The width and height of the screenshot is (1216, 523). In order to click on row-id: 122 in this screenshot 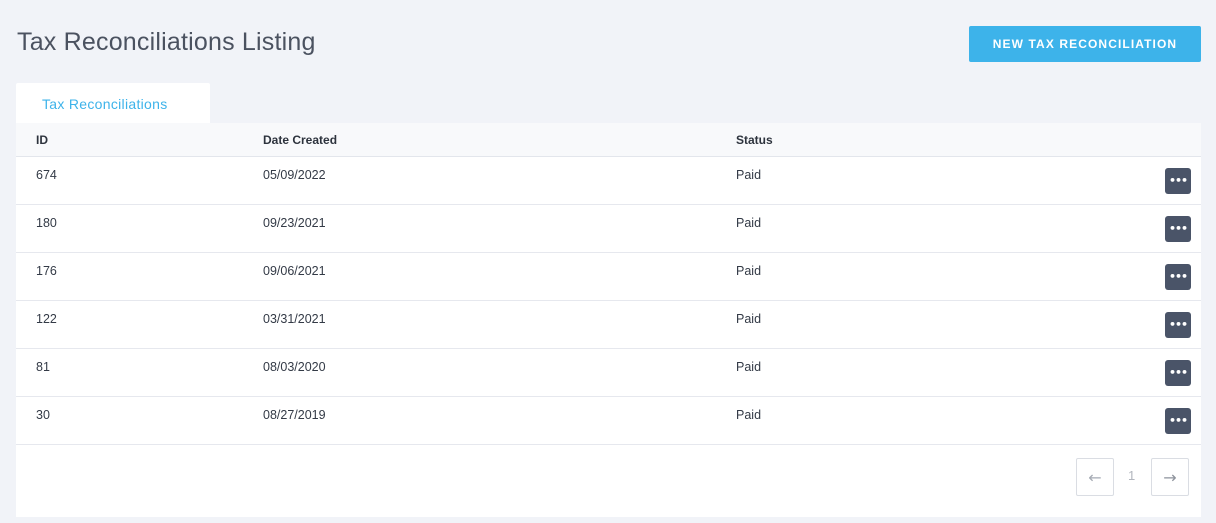, I will do `click(46, 319)`.